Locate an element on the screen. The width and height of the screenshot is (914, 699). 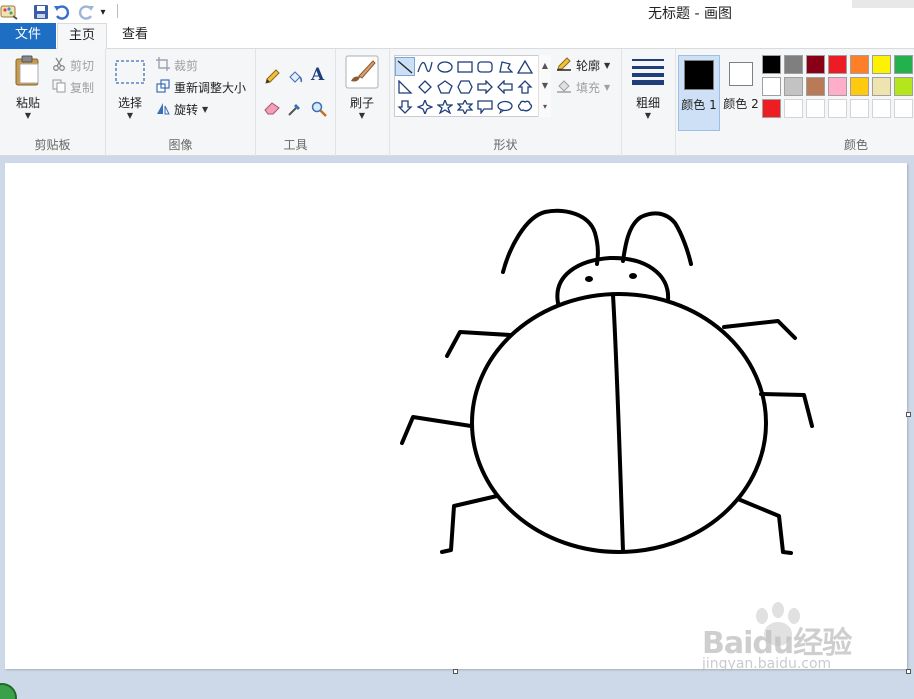
cut-button: 剪切 is located at coordinates (73, 65).